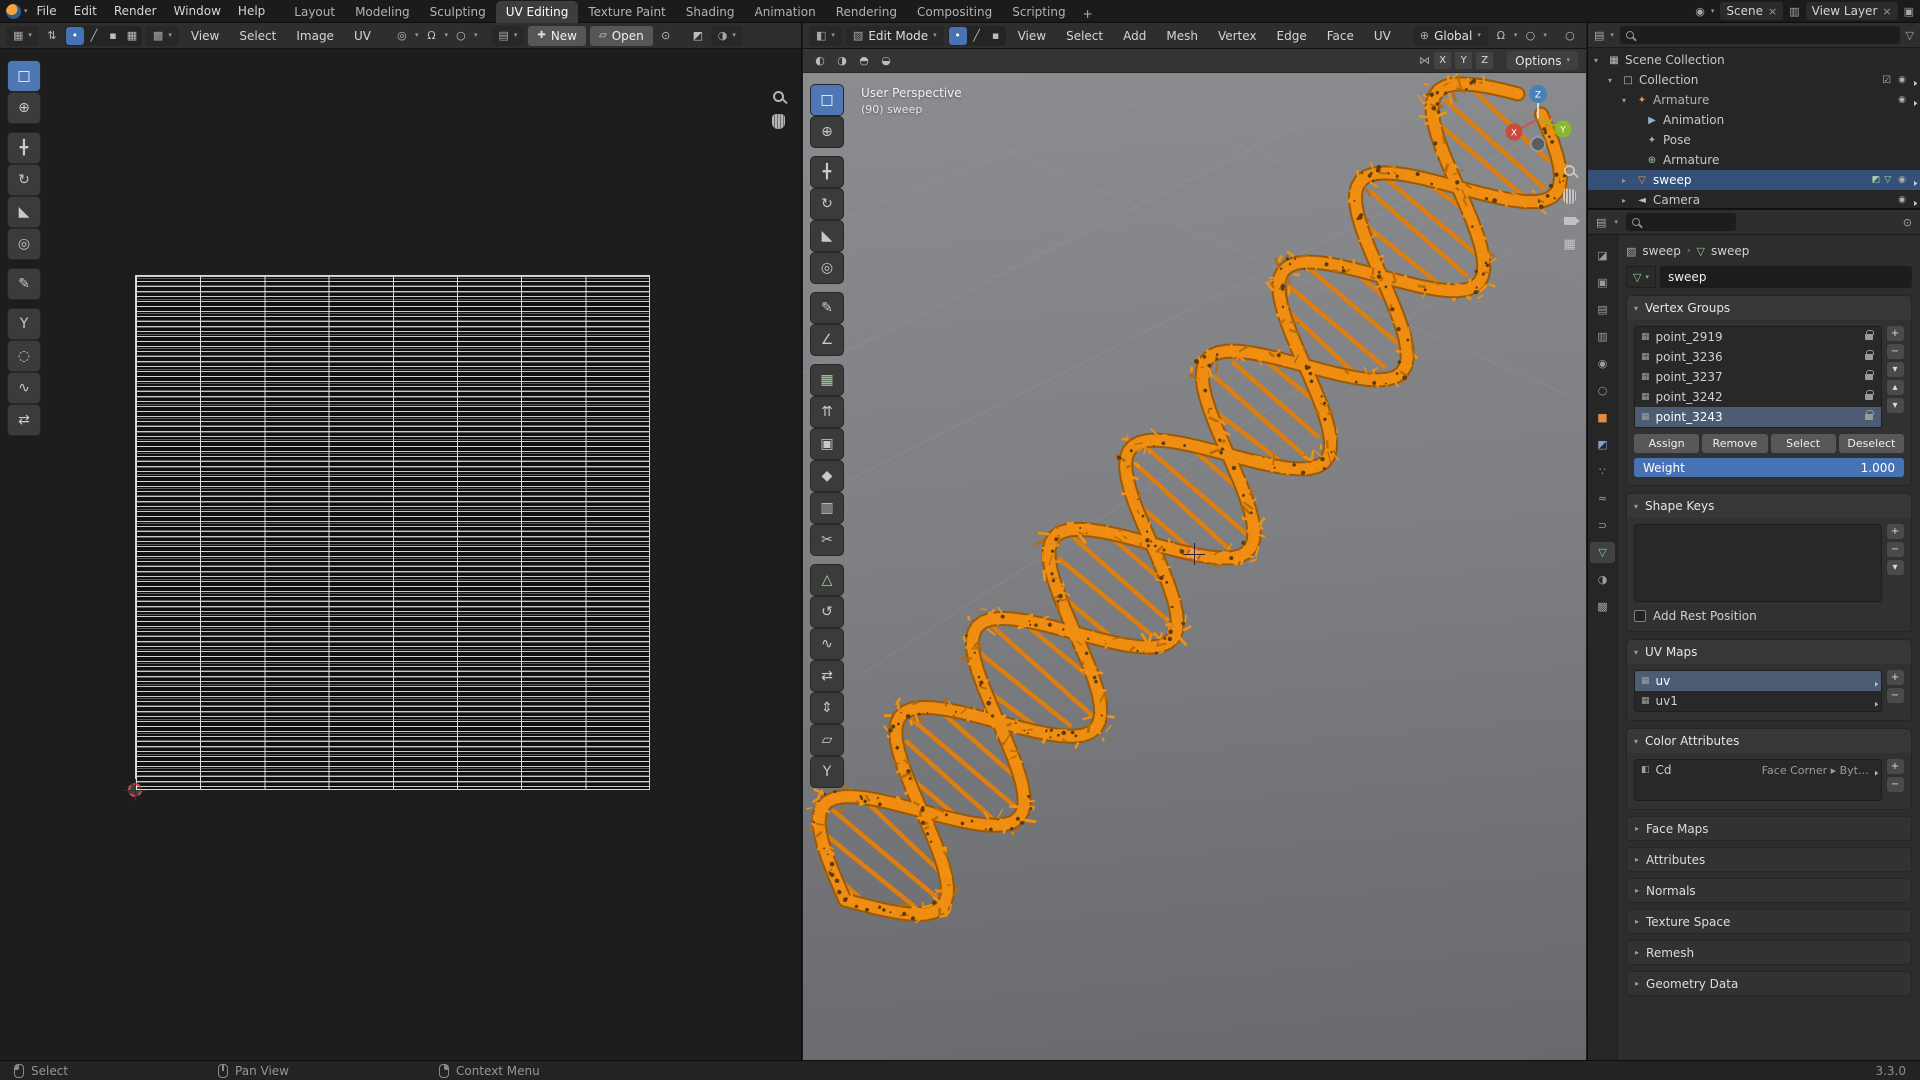  What do you see at coordinates (1501, 36) in the screenshot?
I see `snap-magnet-icon: Ω` at bounding box center [1501, 36].